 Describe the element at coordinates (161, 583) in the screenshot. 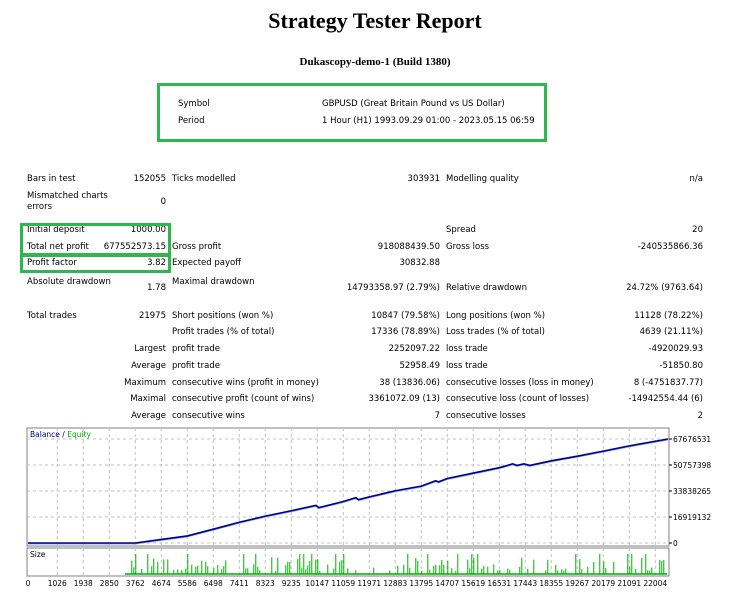

I see `x-tick-label: 4674` at that location.